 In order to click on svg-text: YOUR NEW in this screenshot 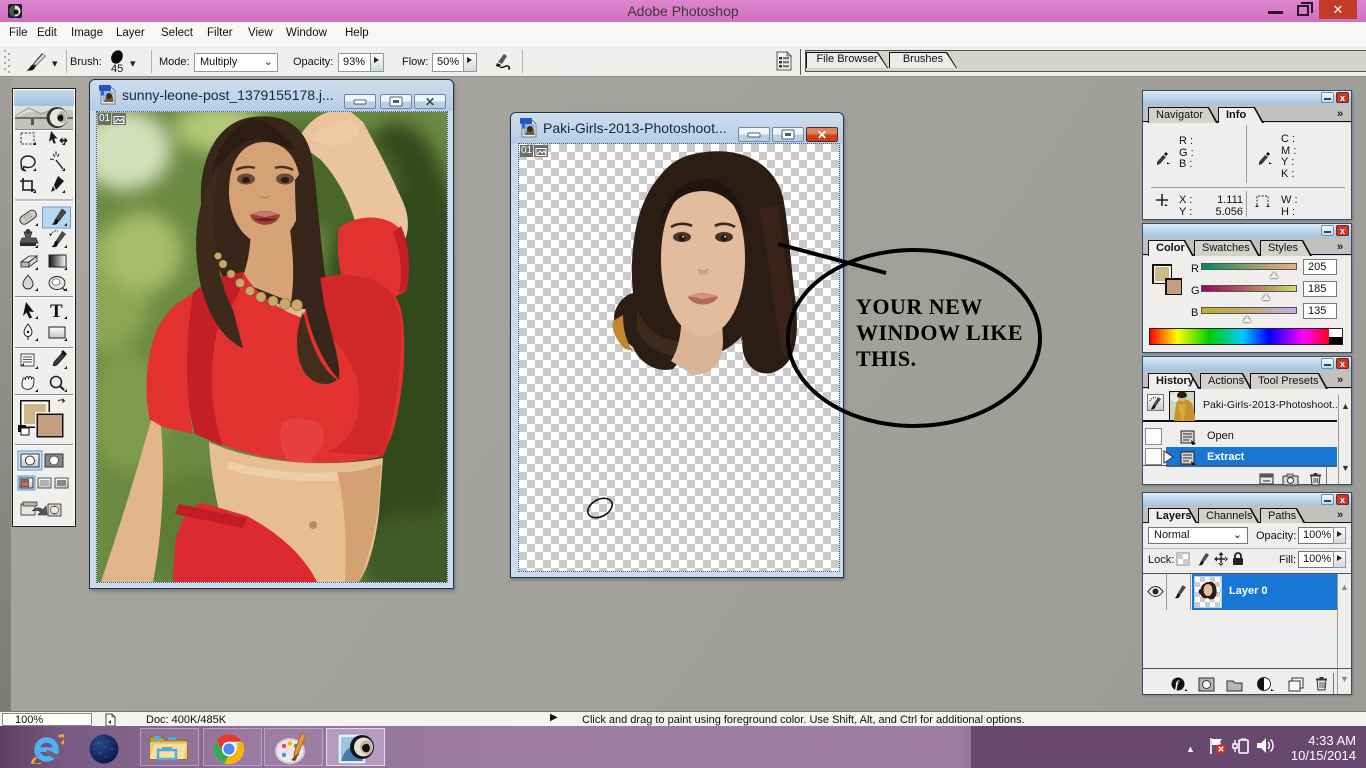, I will do `click(919, 306)`.